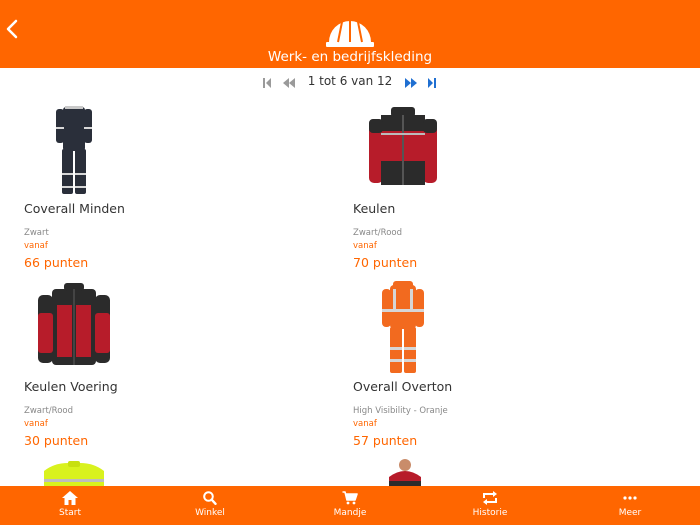  What do you see at coordinates (56, 440) in the screenshot?
I see `product-price: 30 punten` at bounding box center [56, 440].